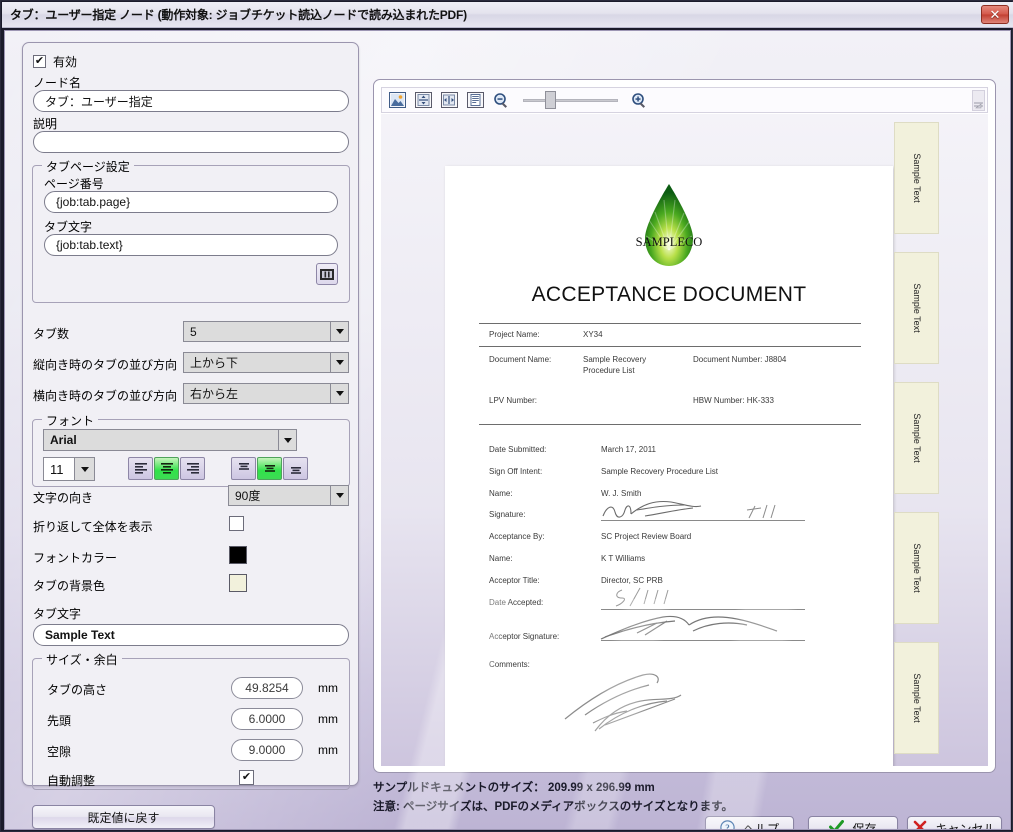 This screenshot has width=1013, height=832. What do you see at coordinates (669, 228) in the screenshot?
I see `company-logo: SAMPLECO` at bounding box center [669, 228].